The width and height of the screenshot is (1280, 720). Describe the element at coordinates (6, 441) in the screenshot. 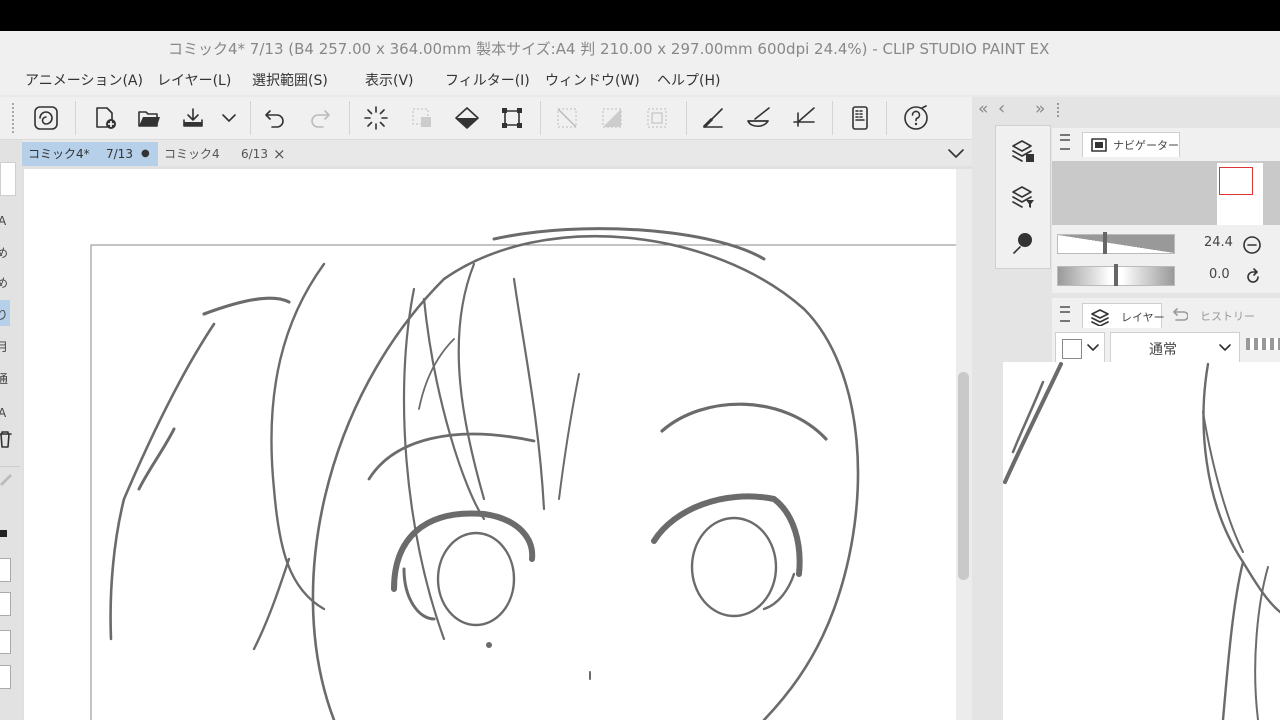

I see `trash-icon` at that location.